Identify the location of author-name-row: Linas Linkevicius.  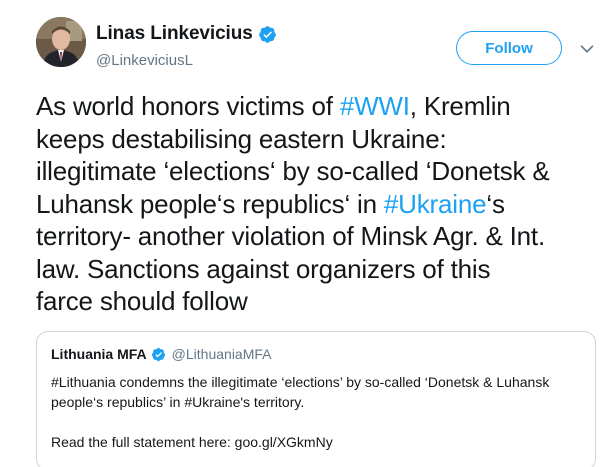
(186, 34).